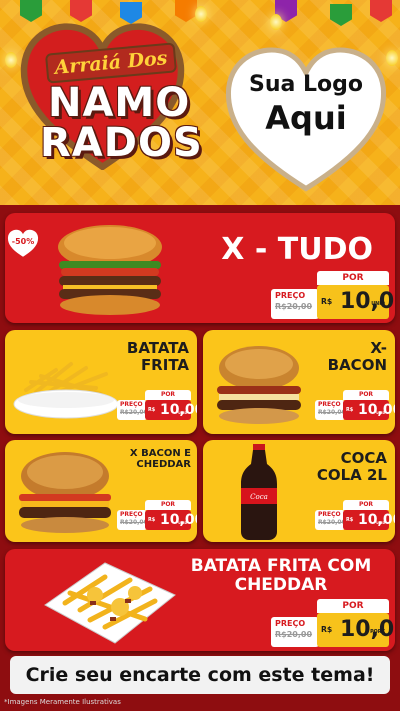  I want to click on product-name: X - TUDO, so click(297, 249).